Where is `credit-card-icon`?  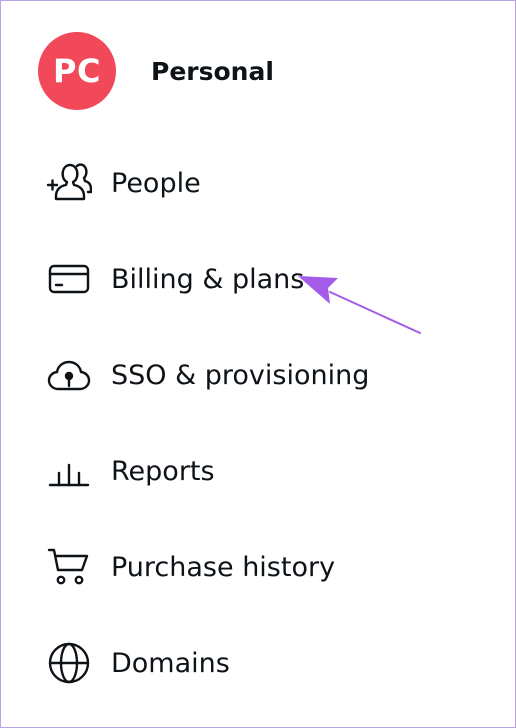
credit-card-icon is located at coordinates (69, 279).